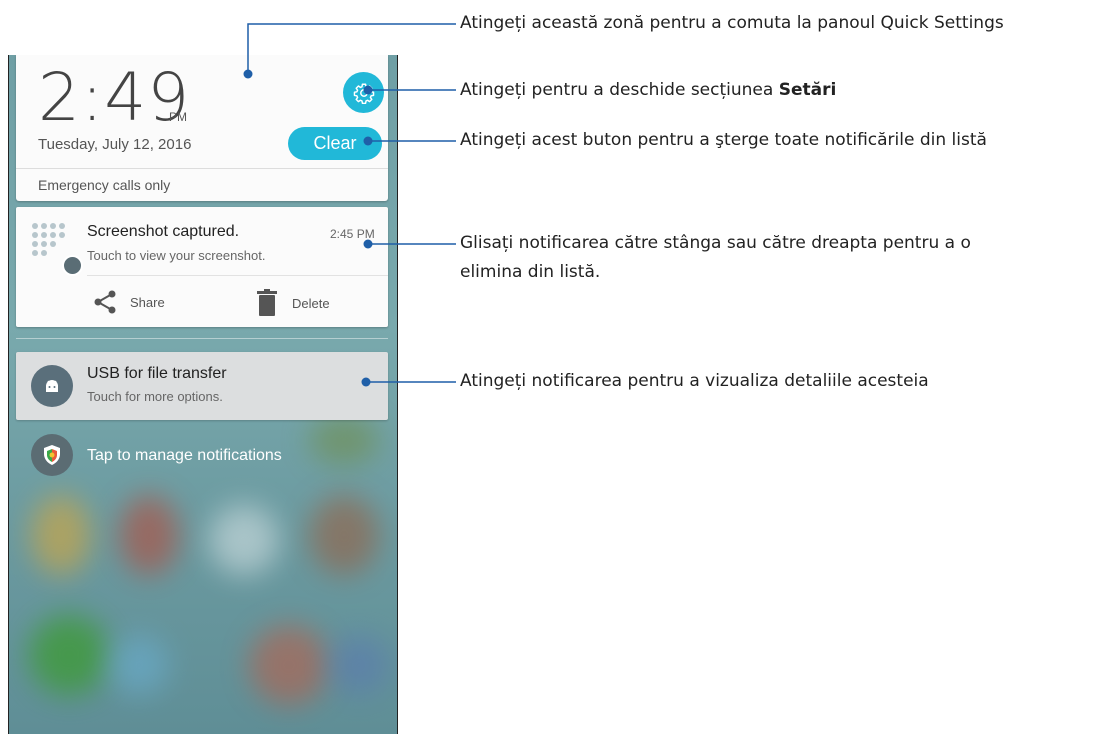  Describe the element at coordinates (530, 272) in the screenshot. I see `callout-swipe-line2: elimina din listă.` at that location.